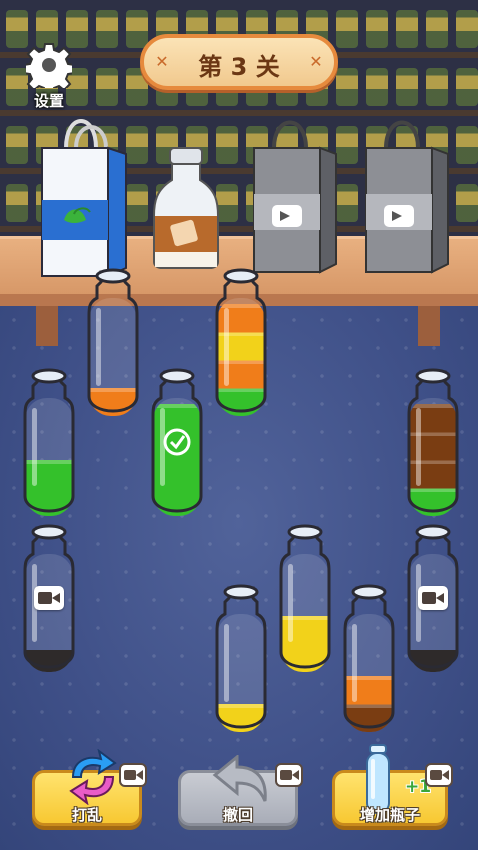 This screenshot has width=478, height=850. I want to click on bottle-b7, so click(433, 600).